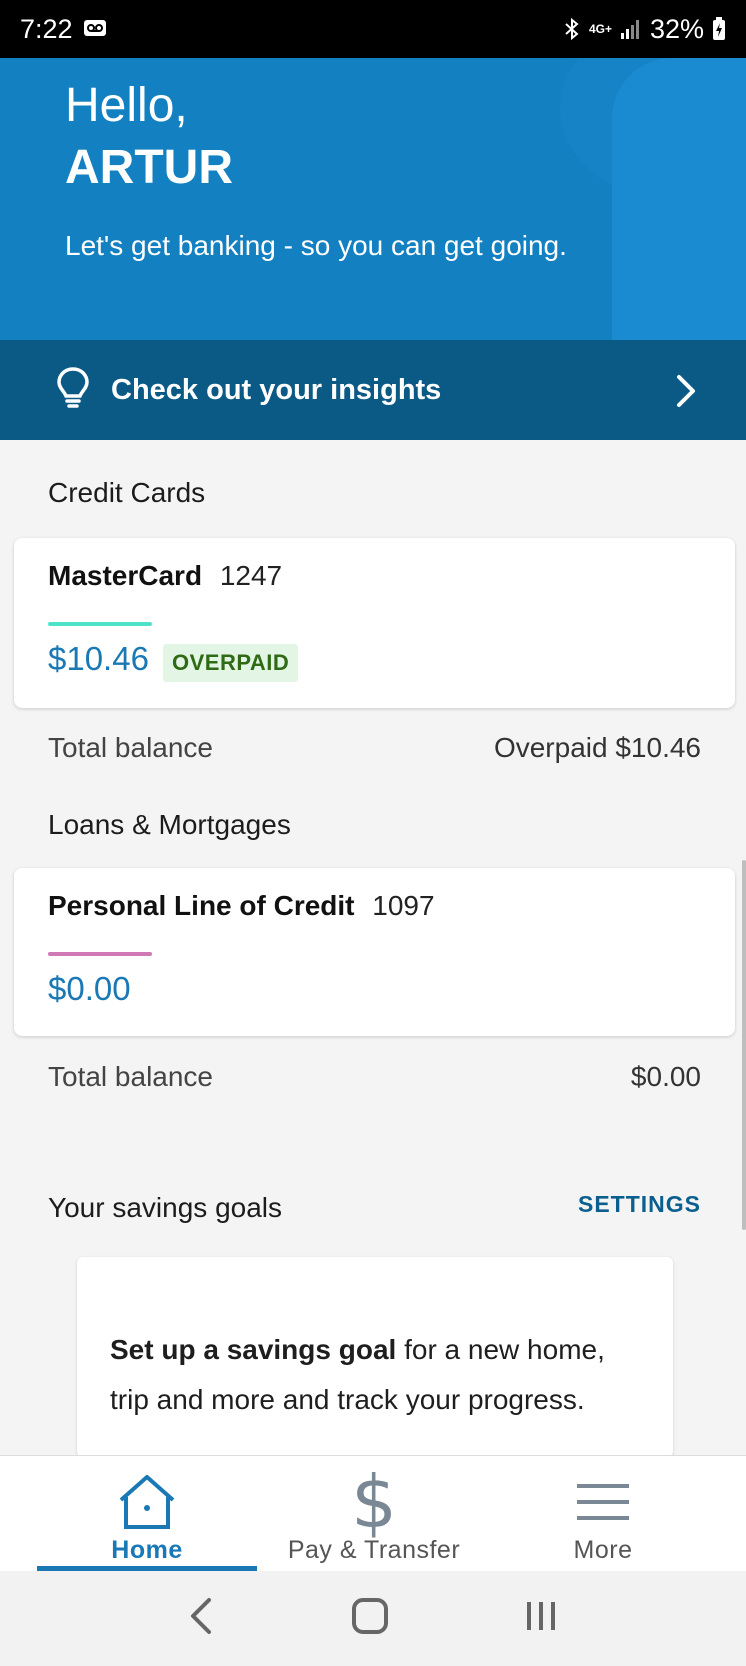 This screenshot has height=1666, width=746. Describe the element at coordinates (165, 1207) in the screenshot. I see `section-title-savings-goals: Your savings goals` at that location.